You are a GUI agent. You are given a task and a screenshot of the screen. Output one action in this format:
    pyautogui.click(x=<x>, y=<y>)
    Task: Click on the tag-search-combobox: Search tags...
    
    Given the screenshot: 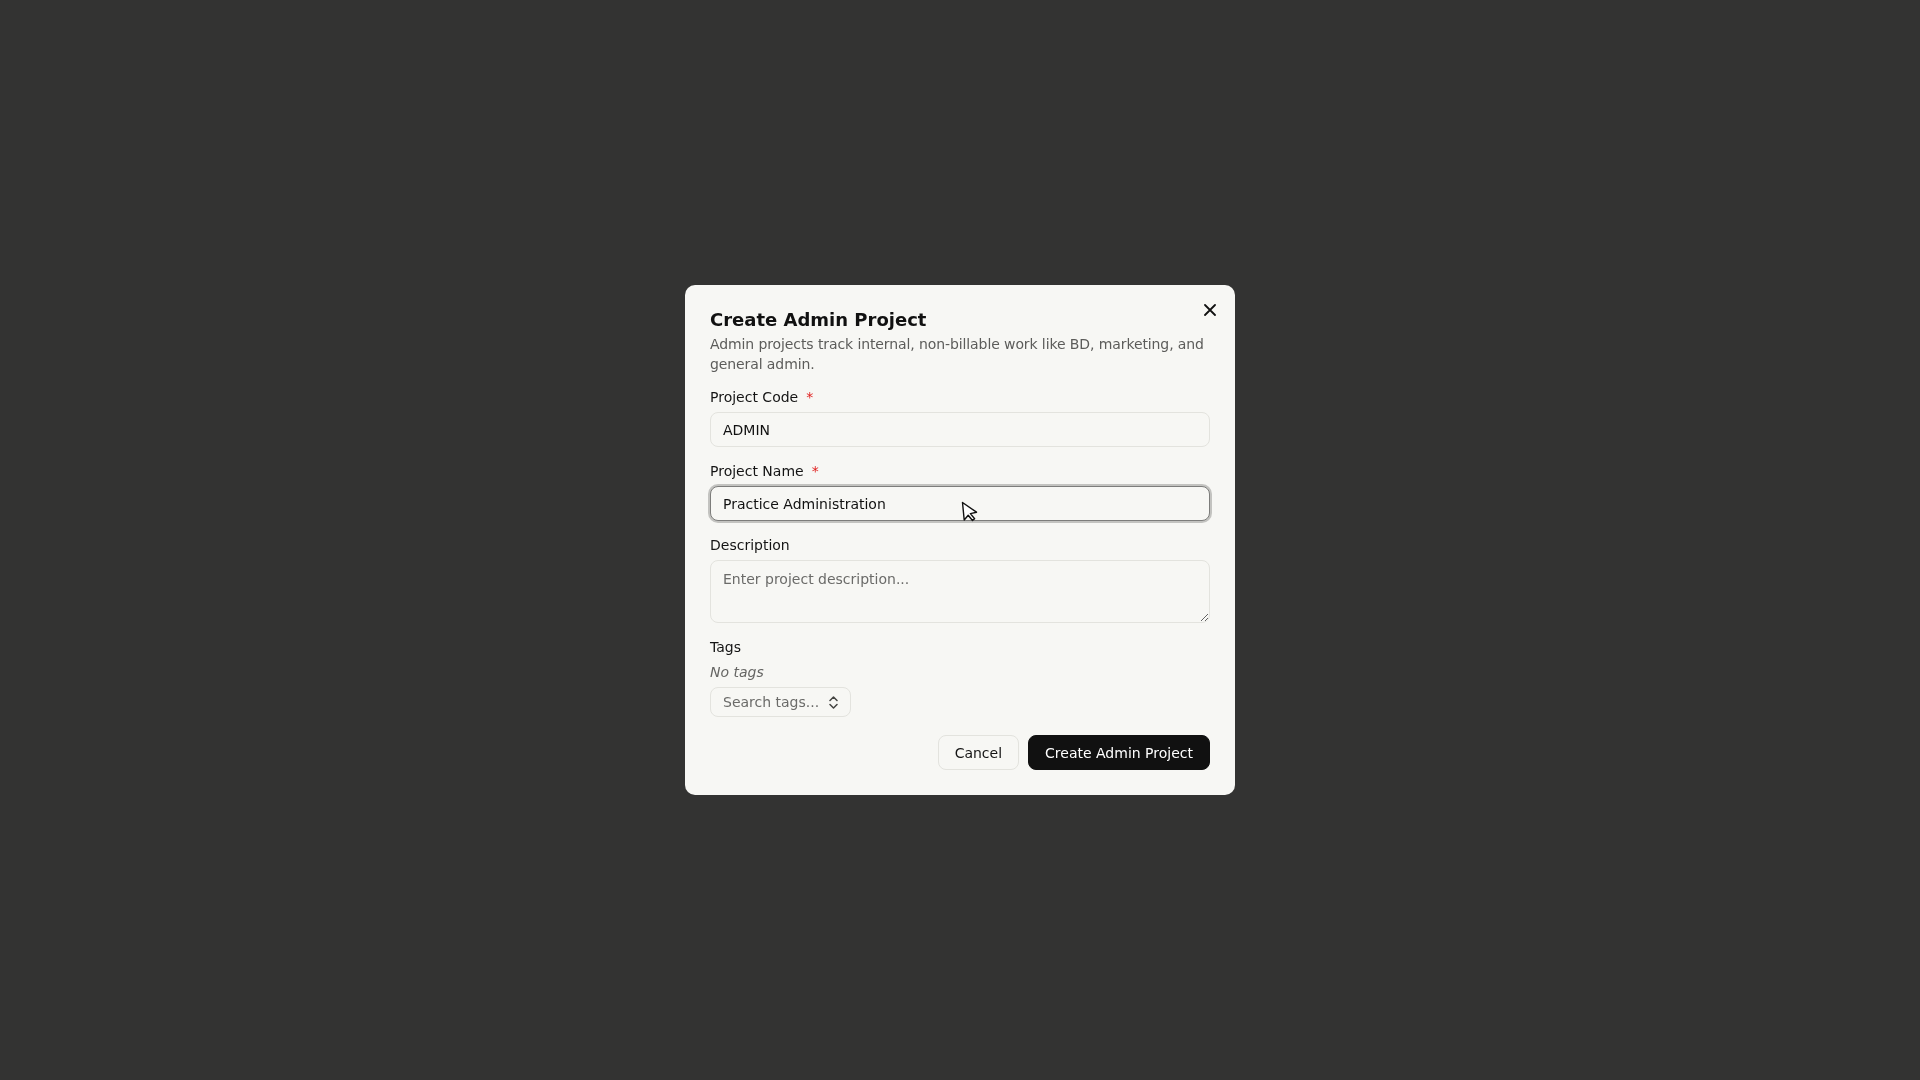 What is the action you would take?
    pyautogui.click(x=781, y=702)
    